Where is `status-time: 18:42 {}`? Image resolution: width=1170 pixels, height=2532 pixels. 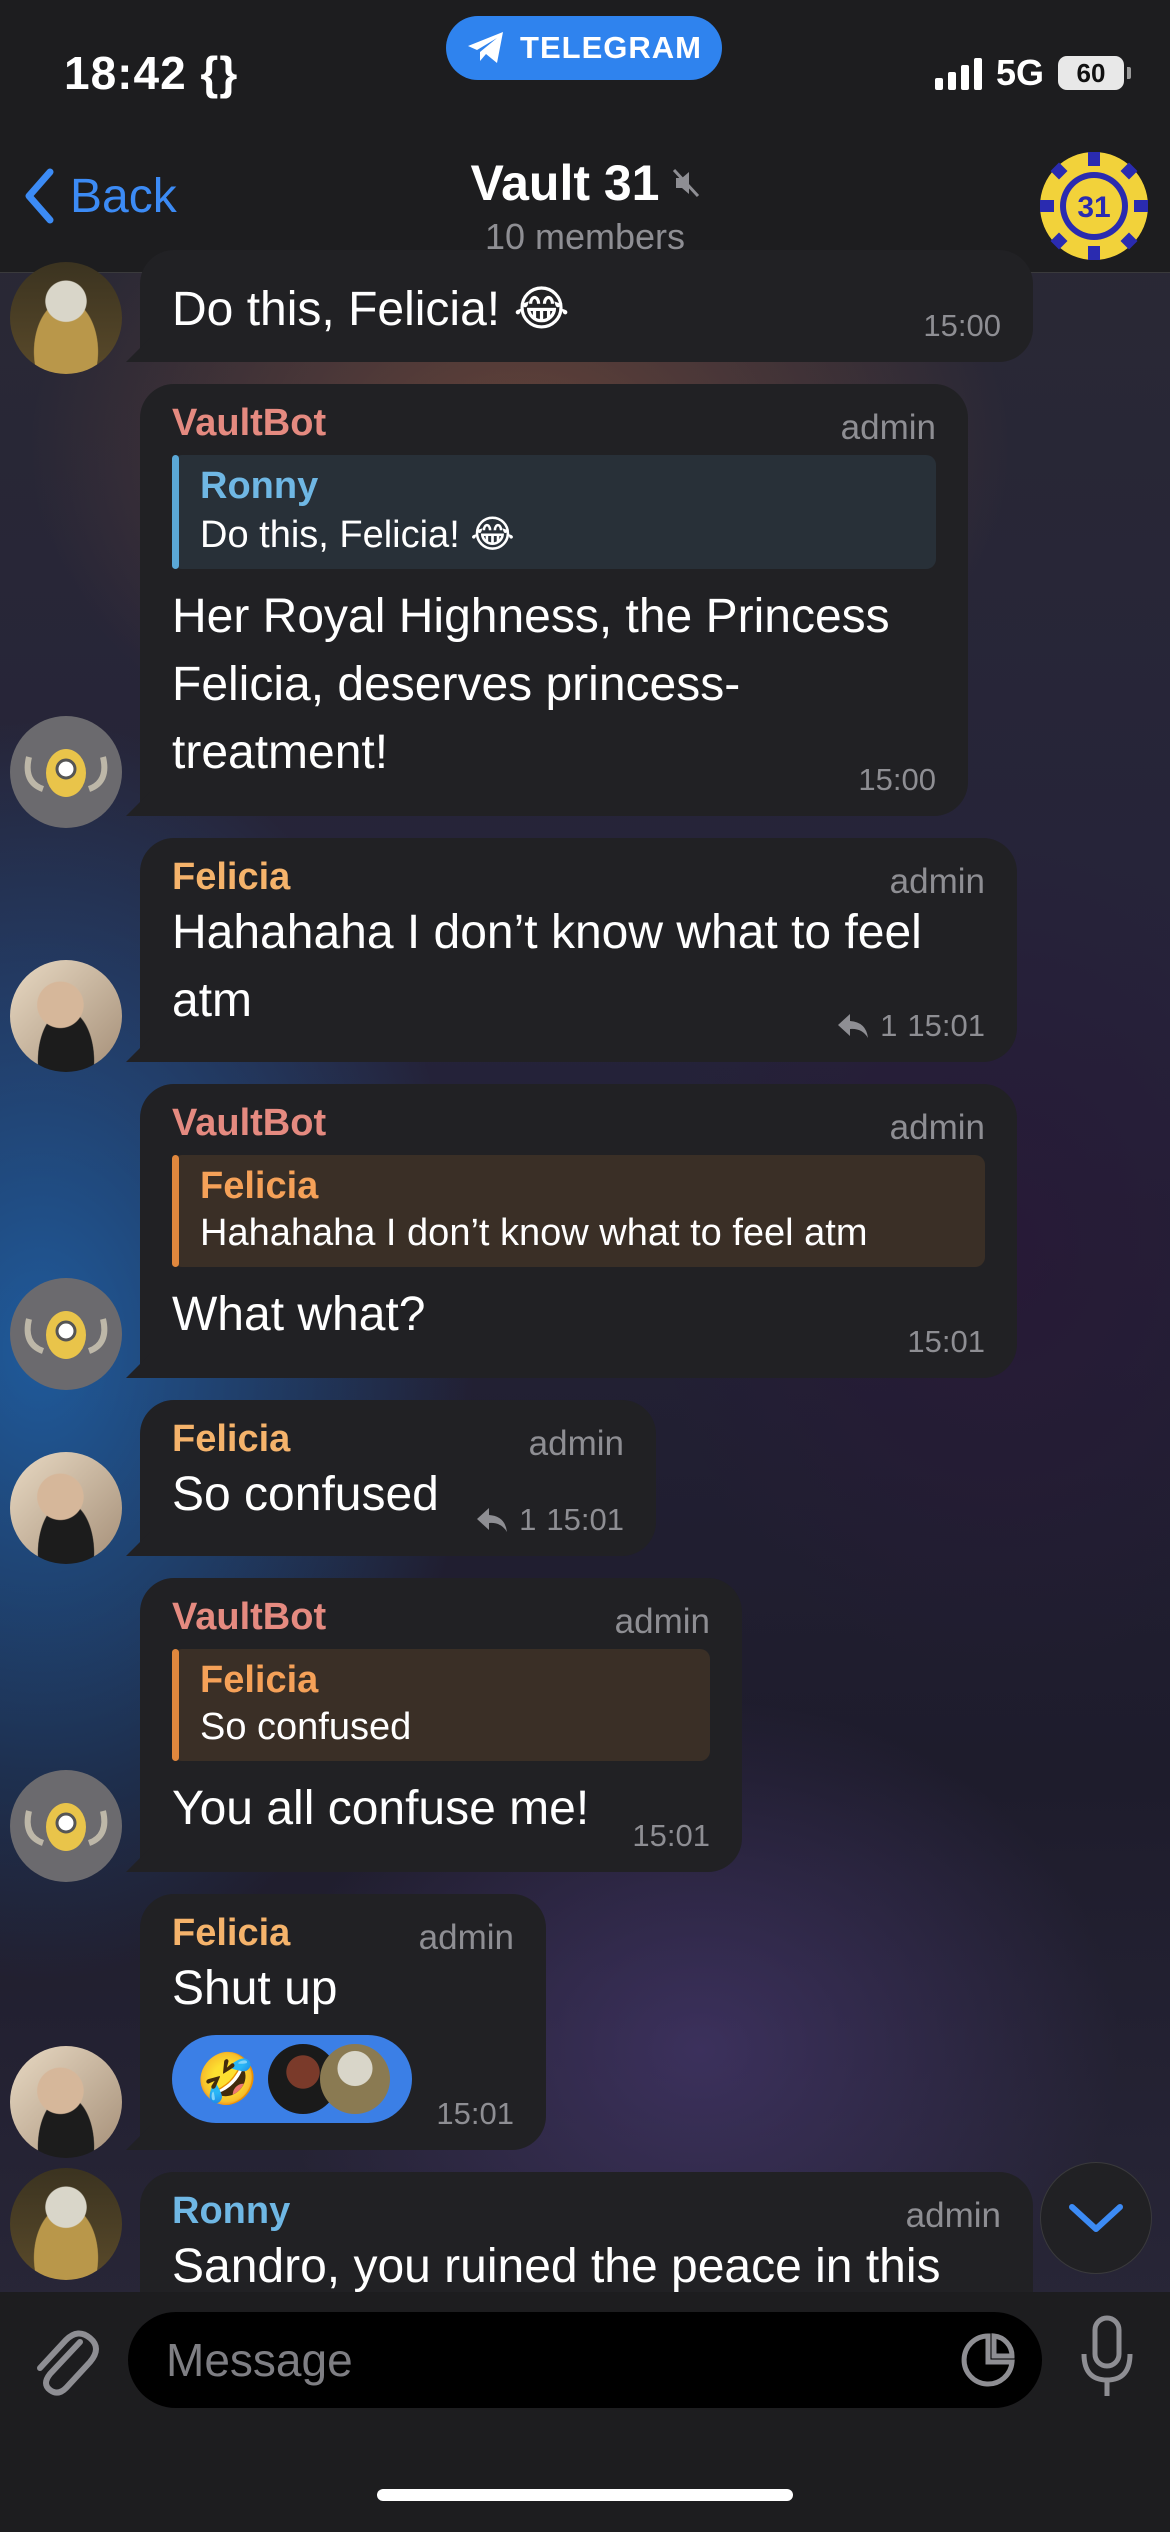 status-time: 18:42 {} is located at coordinates (151, 73).